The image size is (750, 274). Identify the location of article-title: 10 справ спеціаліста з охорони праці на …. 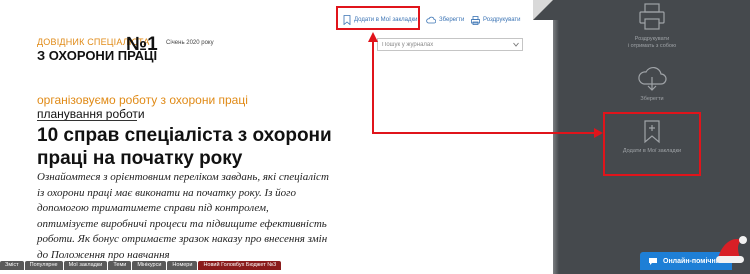
(184, 147).